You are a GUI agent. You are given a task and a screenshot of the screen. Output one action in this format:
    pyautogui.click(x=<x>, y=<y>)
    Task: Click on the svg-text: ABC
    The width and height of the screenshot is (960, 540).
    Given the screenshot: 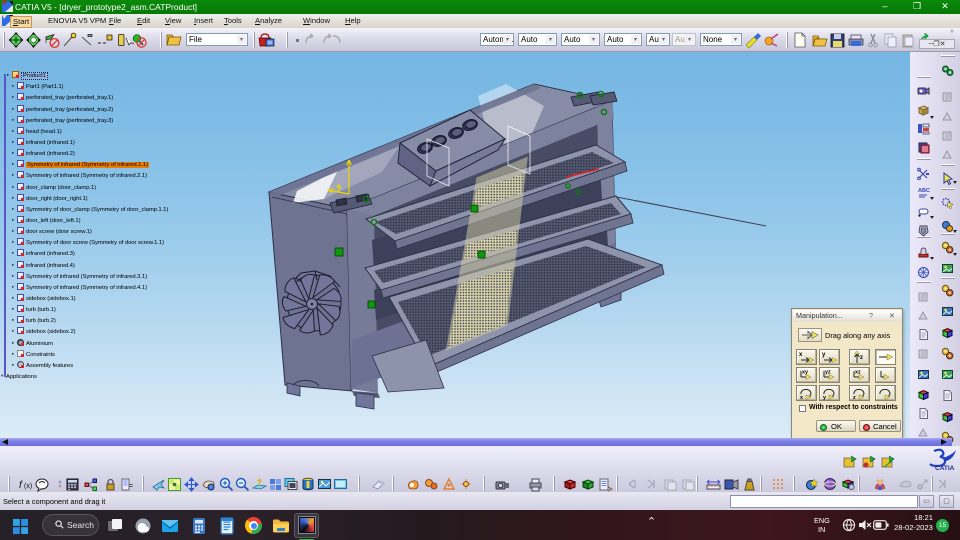 What is the action you would take?
    pyautogui.click(x=924, y=191)
    